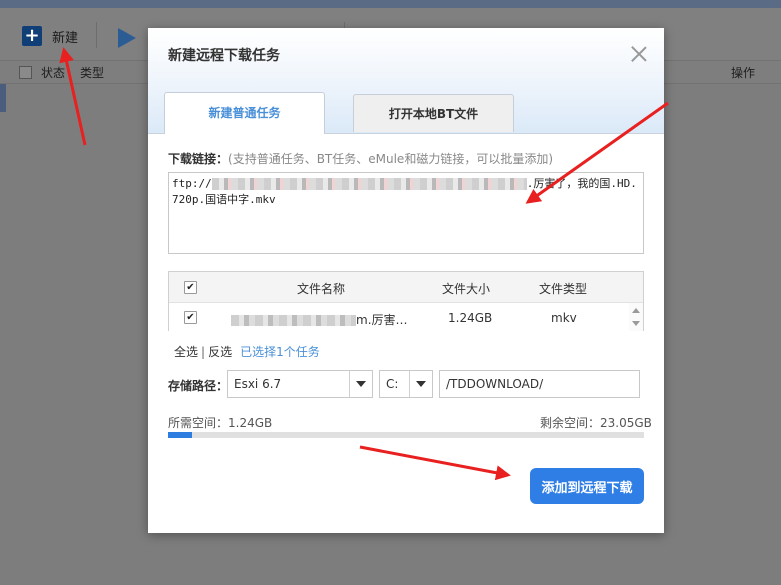 This screenshot has width=781, height=585. I want to click on column-file-size: 文件大小, so click(466, 289).